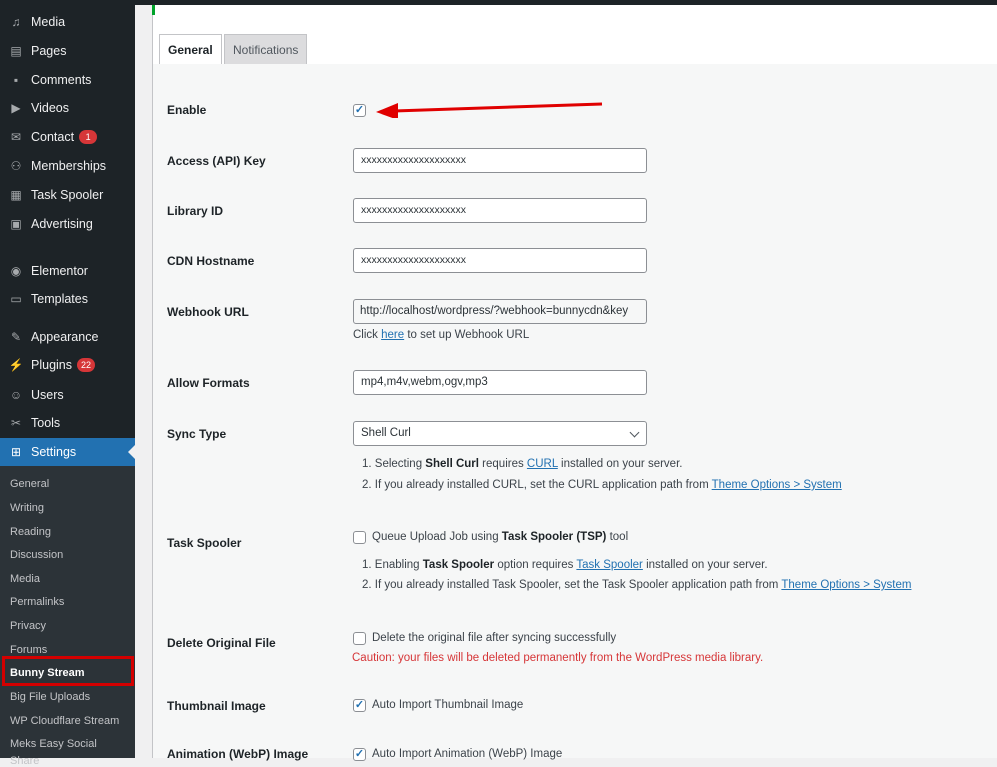 This screenshot has height=767, width=997. What do you see at coordinates (48, 22) in the screenshot?
I see `sidebar-item-label: Media` at bounding box center [48, 22].